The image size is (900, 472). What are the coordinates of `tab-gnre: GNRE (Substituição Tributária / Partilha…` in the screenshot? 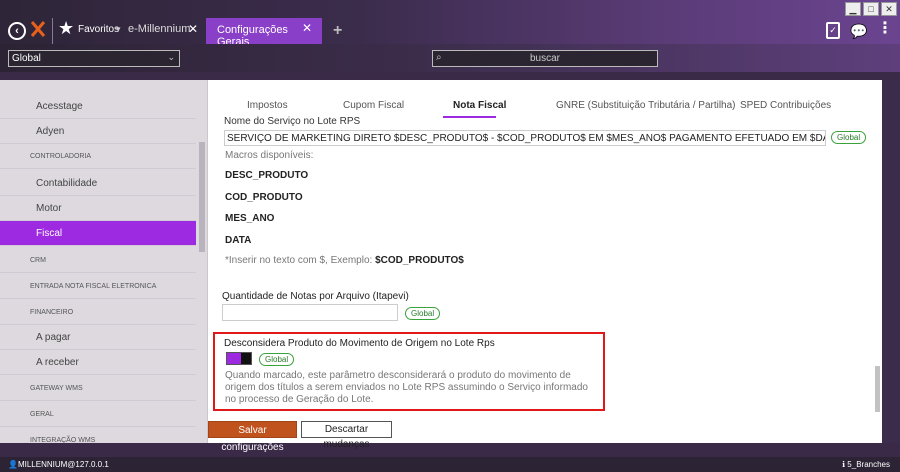 It's located at (646, 105).